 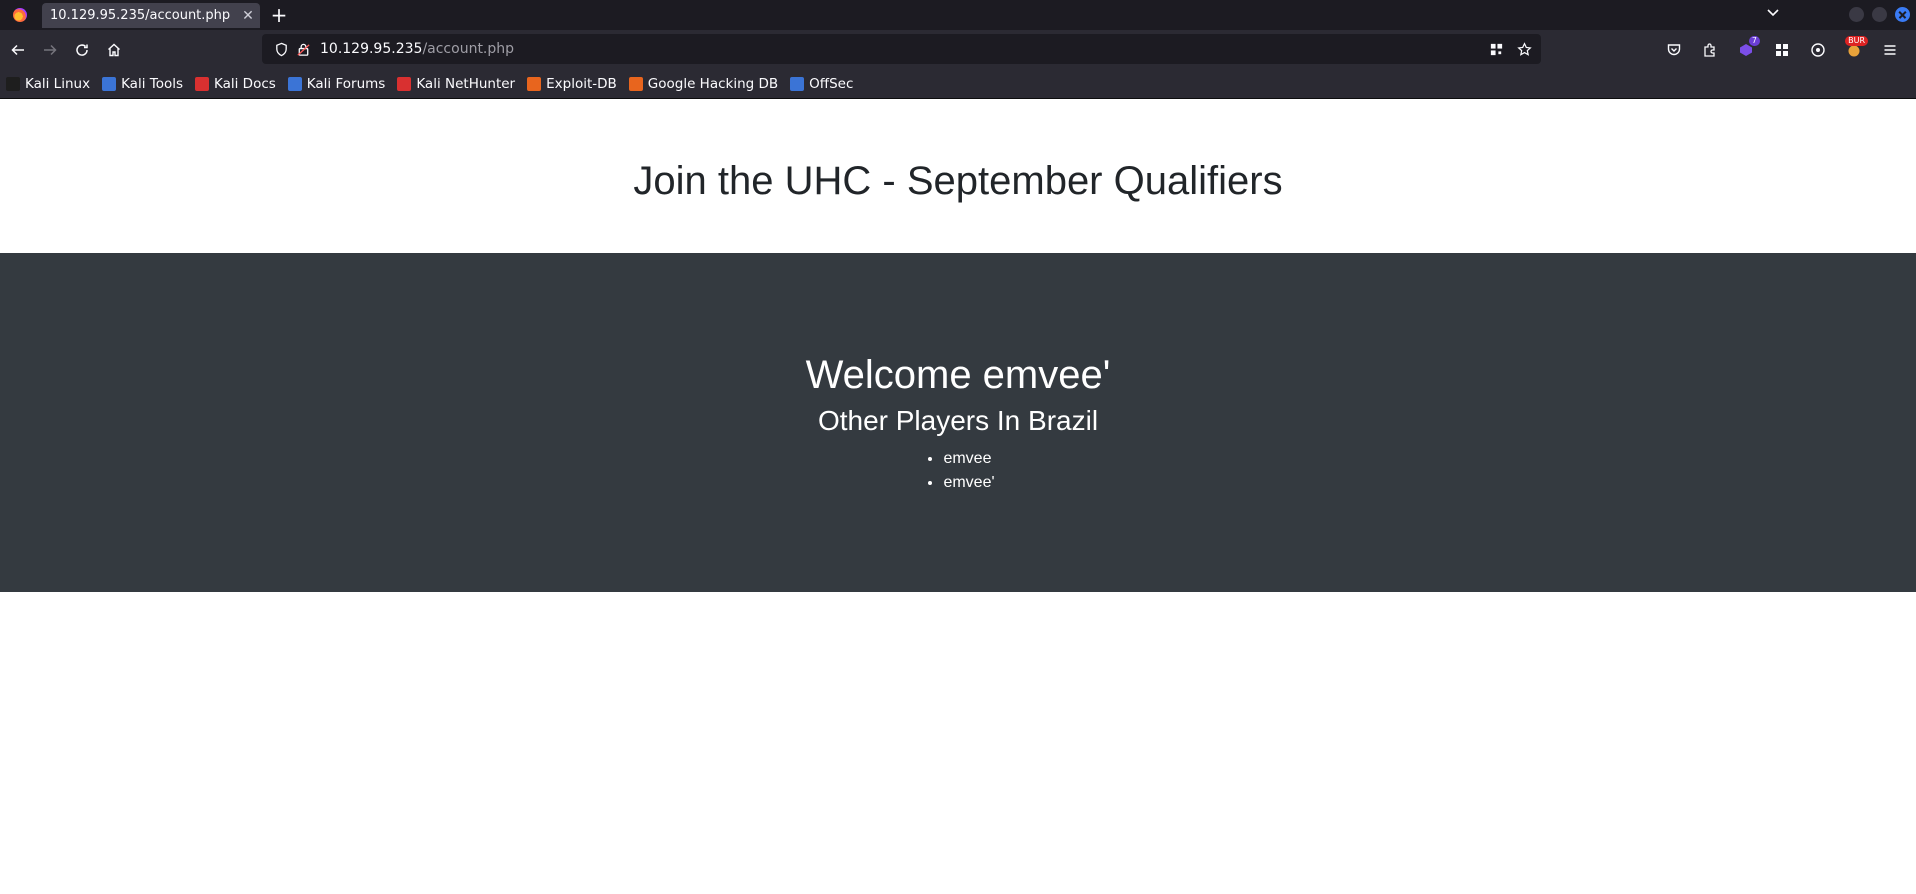 What do you see at coordinates (958, 15) in the screenshot?
I see `tab-strip: 10.129.95.235/account.php ✕ +` at bounding box center [958, 15].